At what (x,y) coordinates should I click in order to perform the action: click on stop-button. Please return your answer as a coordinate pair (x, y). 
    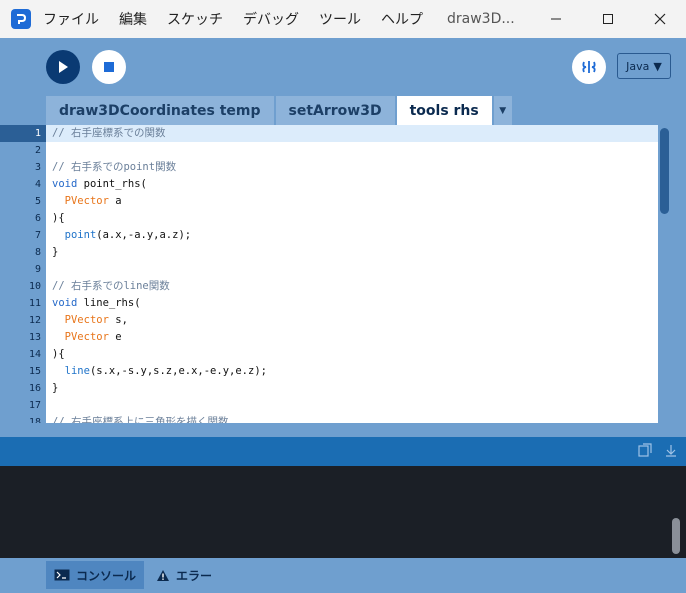
    Looking at the image, I should click on (109, 67).